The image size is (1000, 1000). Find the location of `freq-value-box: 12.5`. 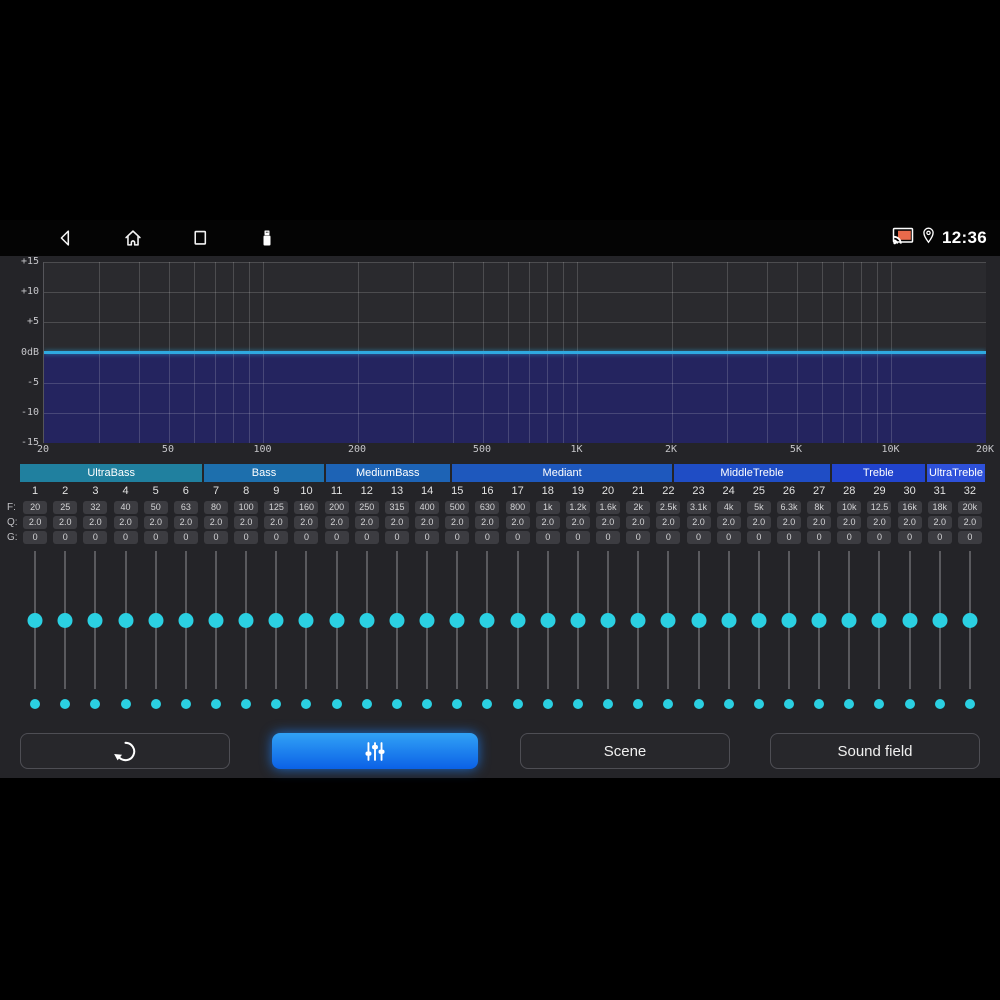

freq-value-box: 12.5 is located at coordinates (879, 507).